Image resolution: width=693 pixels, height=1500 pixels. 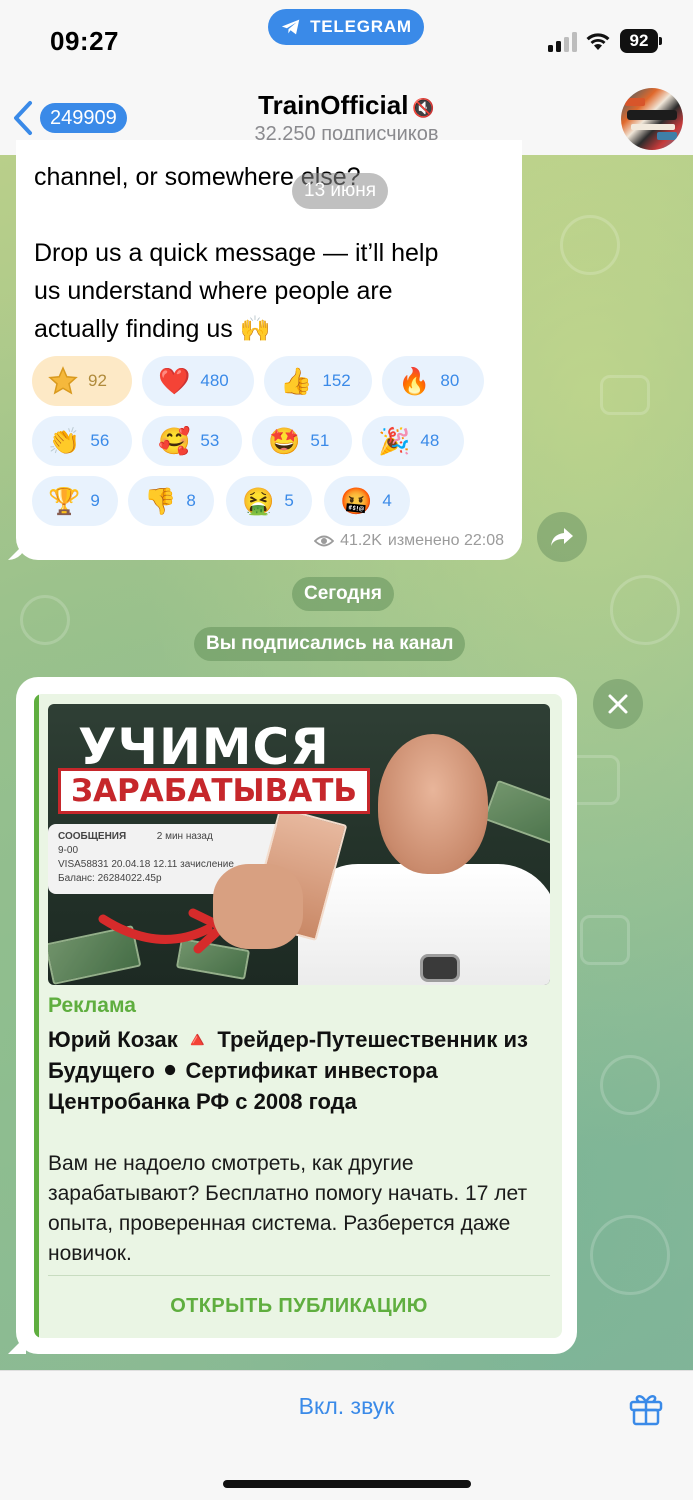 I want to click on ad-image-subheadline: ЗАРАБАТЫВАТЬ, so click(x=214, y=791).